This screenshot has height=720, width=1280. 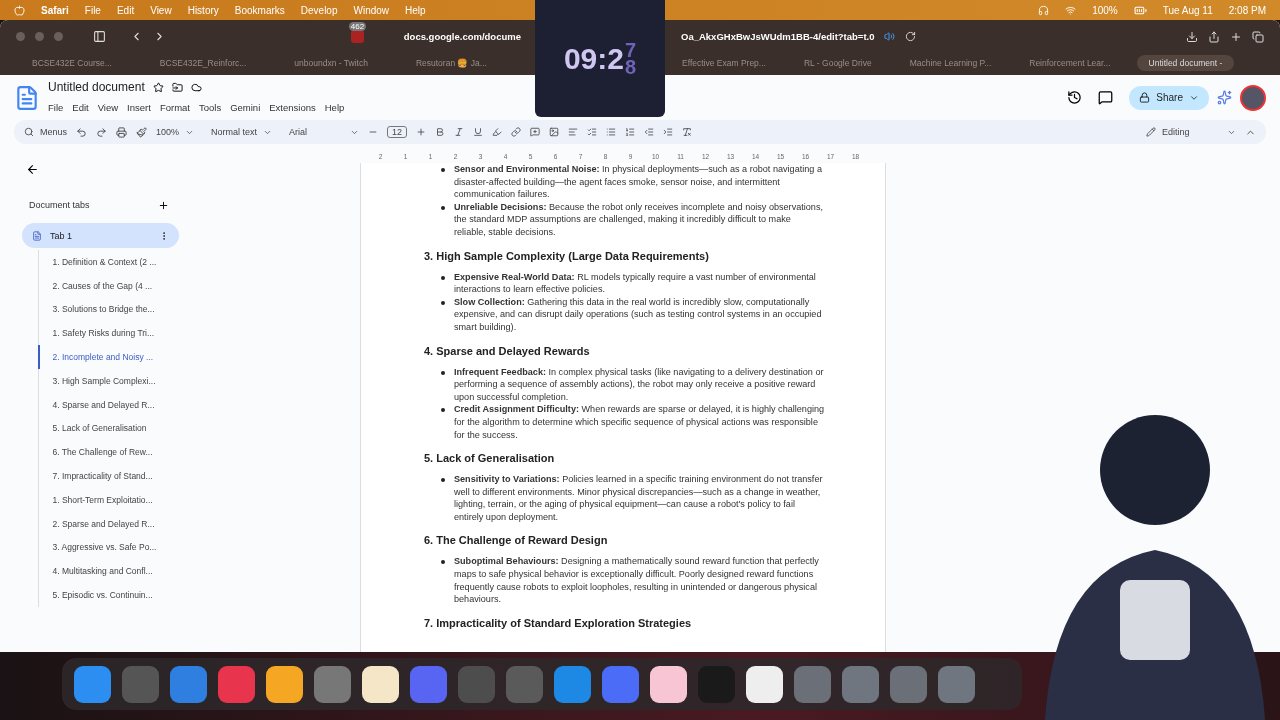 What do you see at coordinates (639, 219) in the screenshot?
I see `bullet-text: Unreliable Decisions: Because the robot only receives incomplete and noisy observations, the standard MDP assumptions are challenged, making it incredibly difficult to make reliable, stable decisions.` at bounding box center [639, 219].